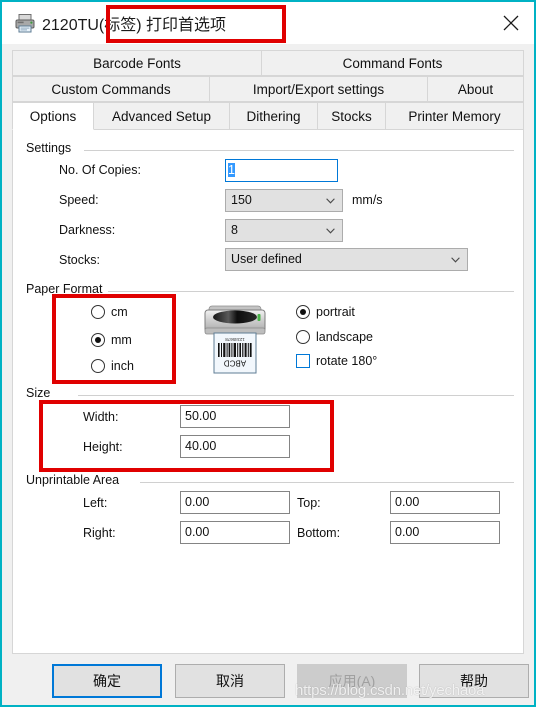 The width and height of the screenshot is (536, 707). I want to click on radio-landscape-indicator, so click(303, 337).